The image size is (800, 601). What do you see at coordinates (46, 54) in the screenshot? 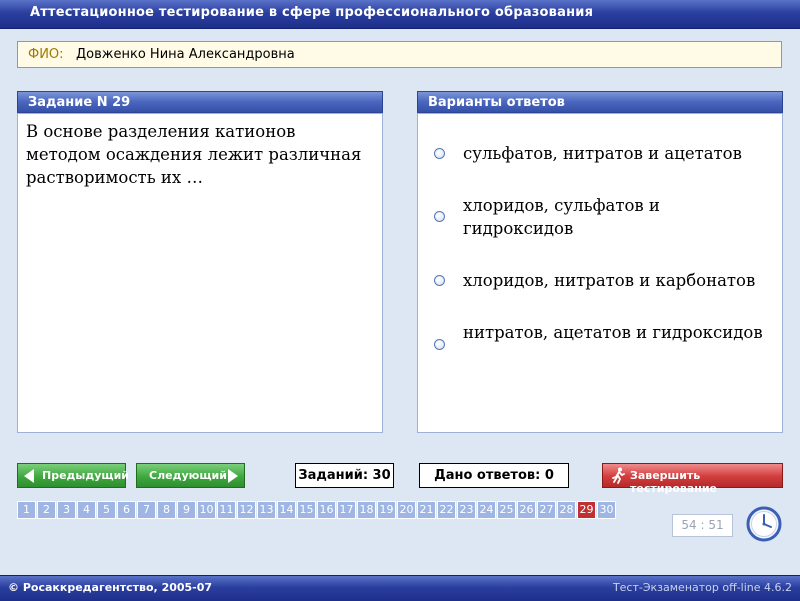
I see `student-label: ФИО:` at bounding box center [46, 54].